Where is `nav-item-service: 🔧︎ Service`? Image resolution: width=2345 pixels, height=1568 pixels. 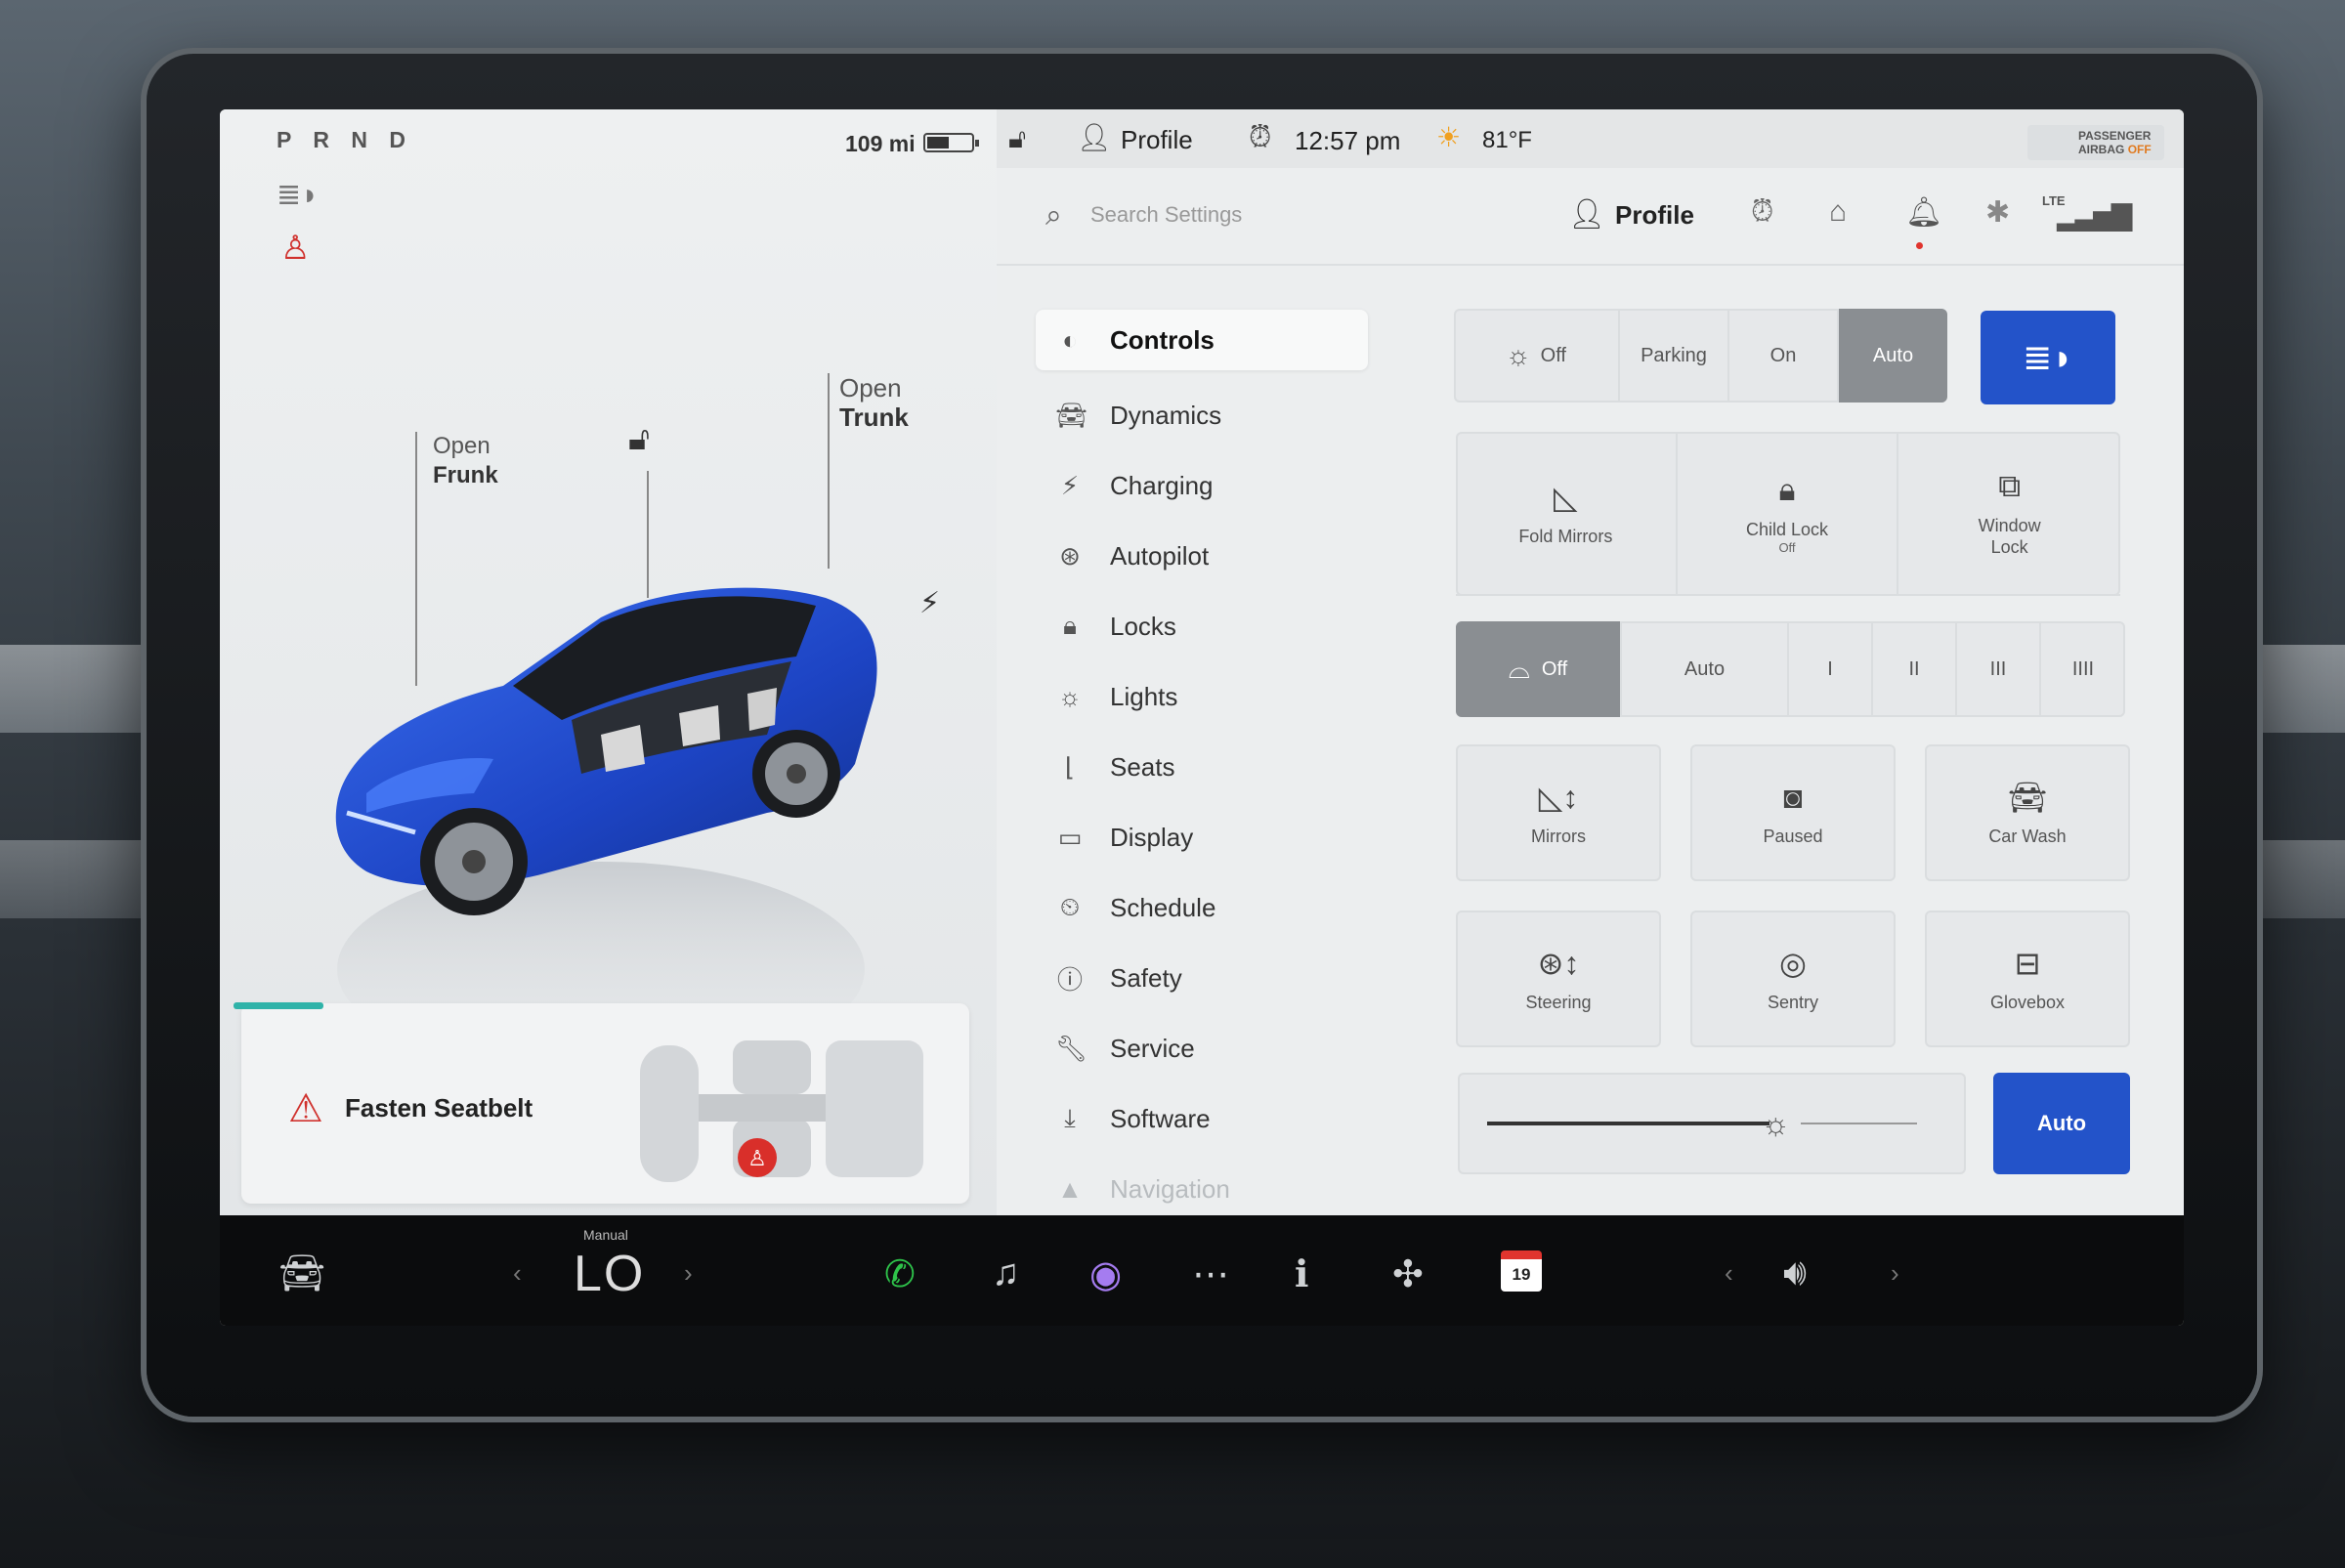 nav-item-service: 🔧︎ Service is located at coordinates (1202, 1048).